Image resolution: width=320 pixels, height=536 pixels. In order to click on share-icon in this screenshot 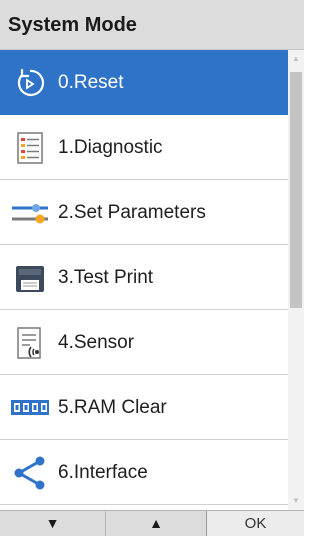, I will do `click(30, 473)`.